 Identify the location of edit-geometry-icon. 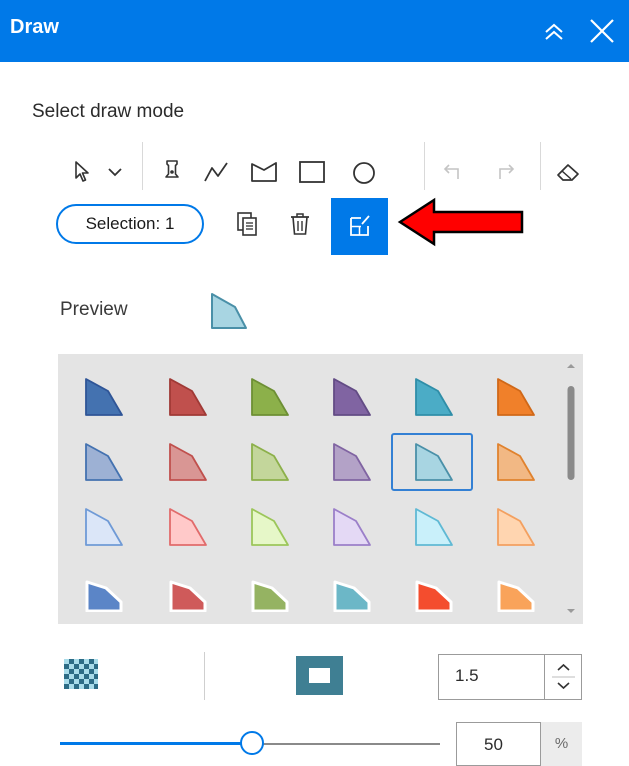
(360, 225).